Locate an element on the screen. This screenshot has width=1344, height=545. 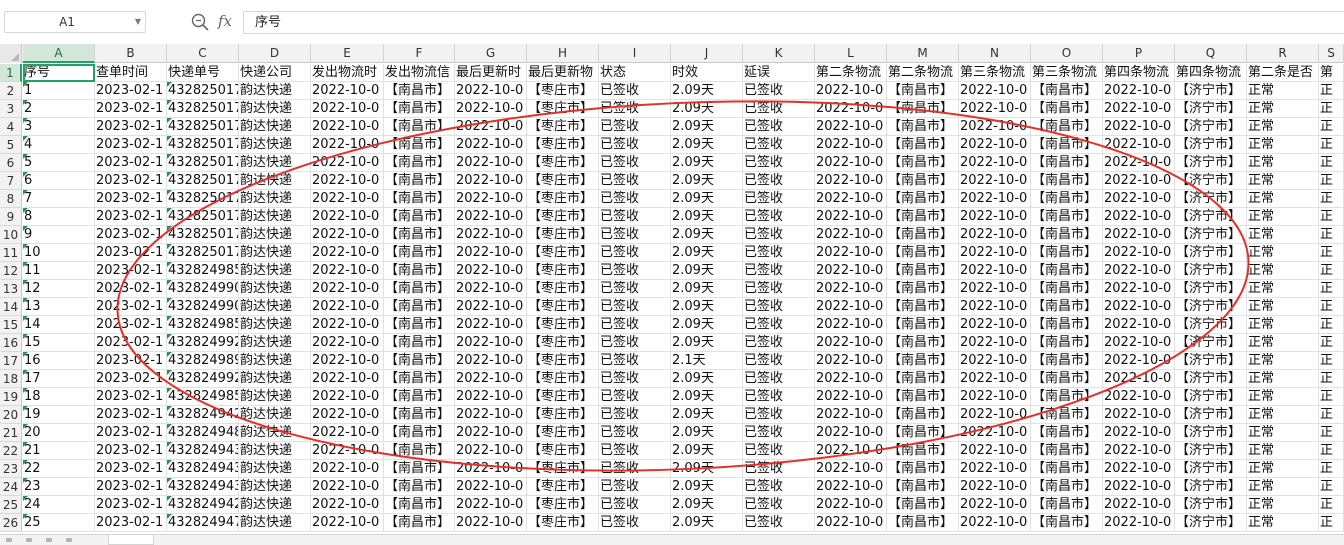
sheet-nav-first-icon is located at coordinates (9, 540).